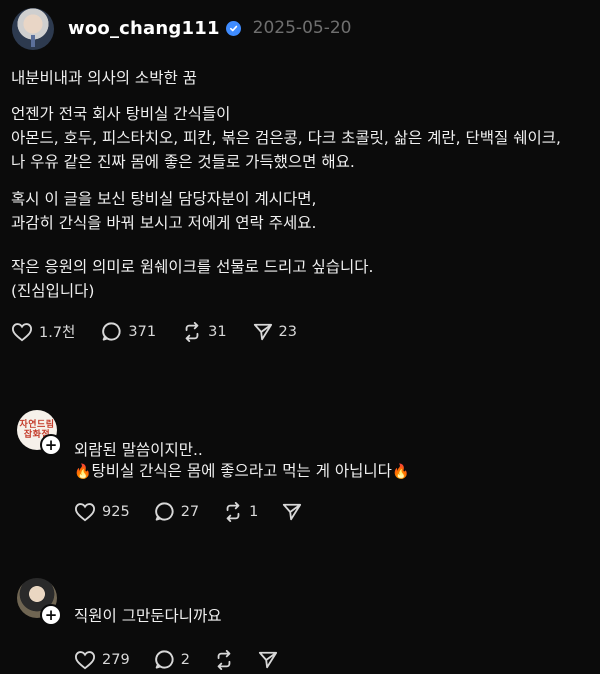 This screenshot has width=600, height=674. I want to click on share-count: 23, so click(287, 331).